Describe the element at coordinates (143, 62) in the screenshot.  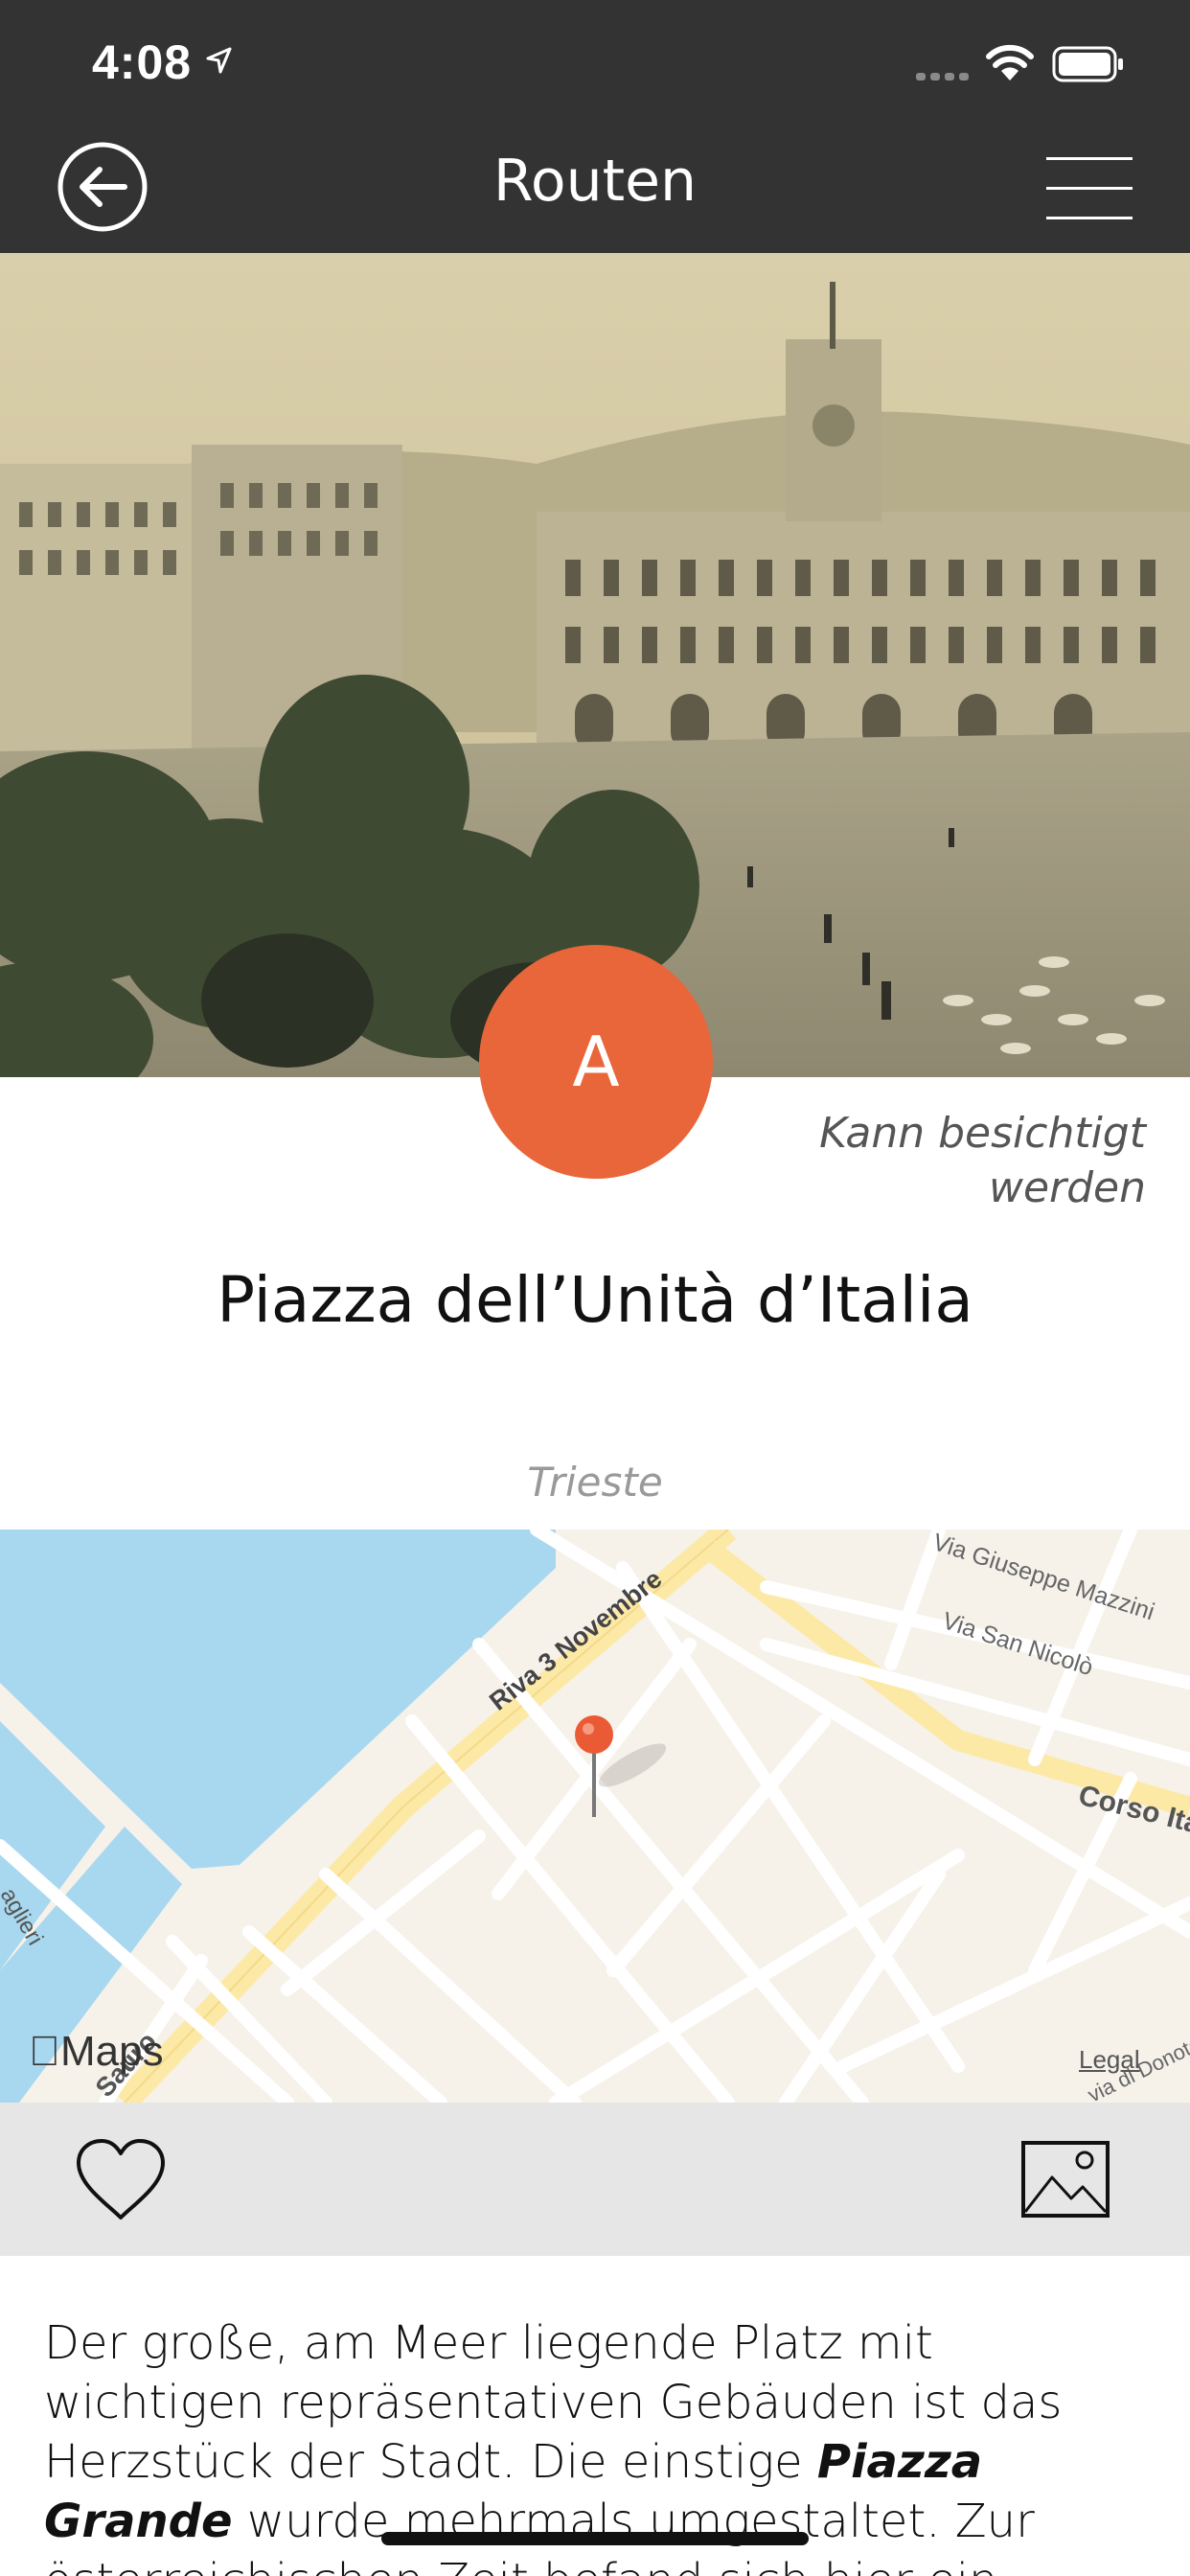
I see `status-time: 4:08` at that location.